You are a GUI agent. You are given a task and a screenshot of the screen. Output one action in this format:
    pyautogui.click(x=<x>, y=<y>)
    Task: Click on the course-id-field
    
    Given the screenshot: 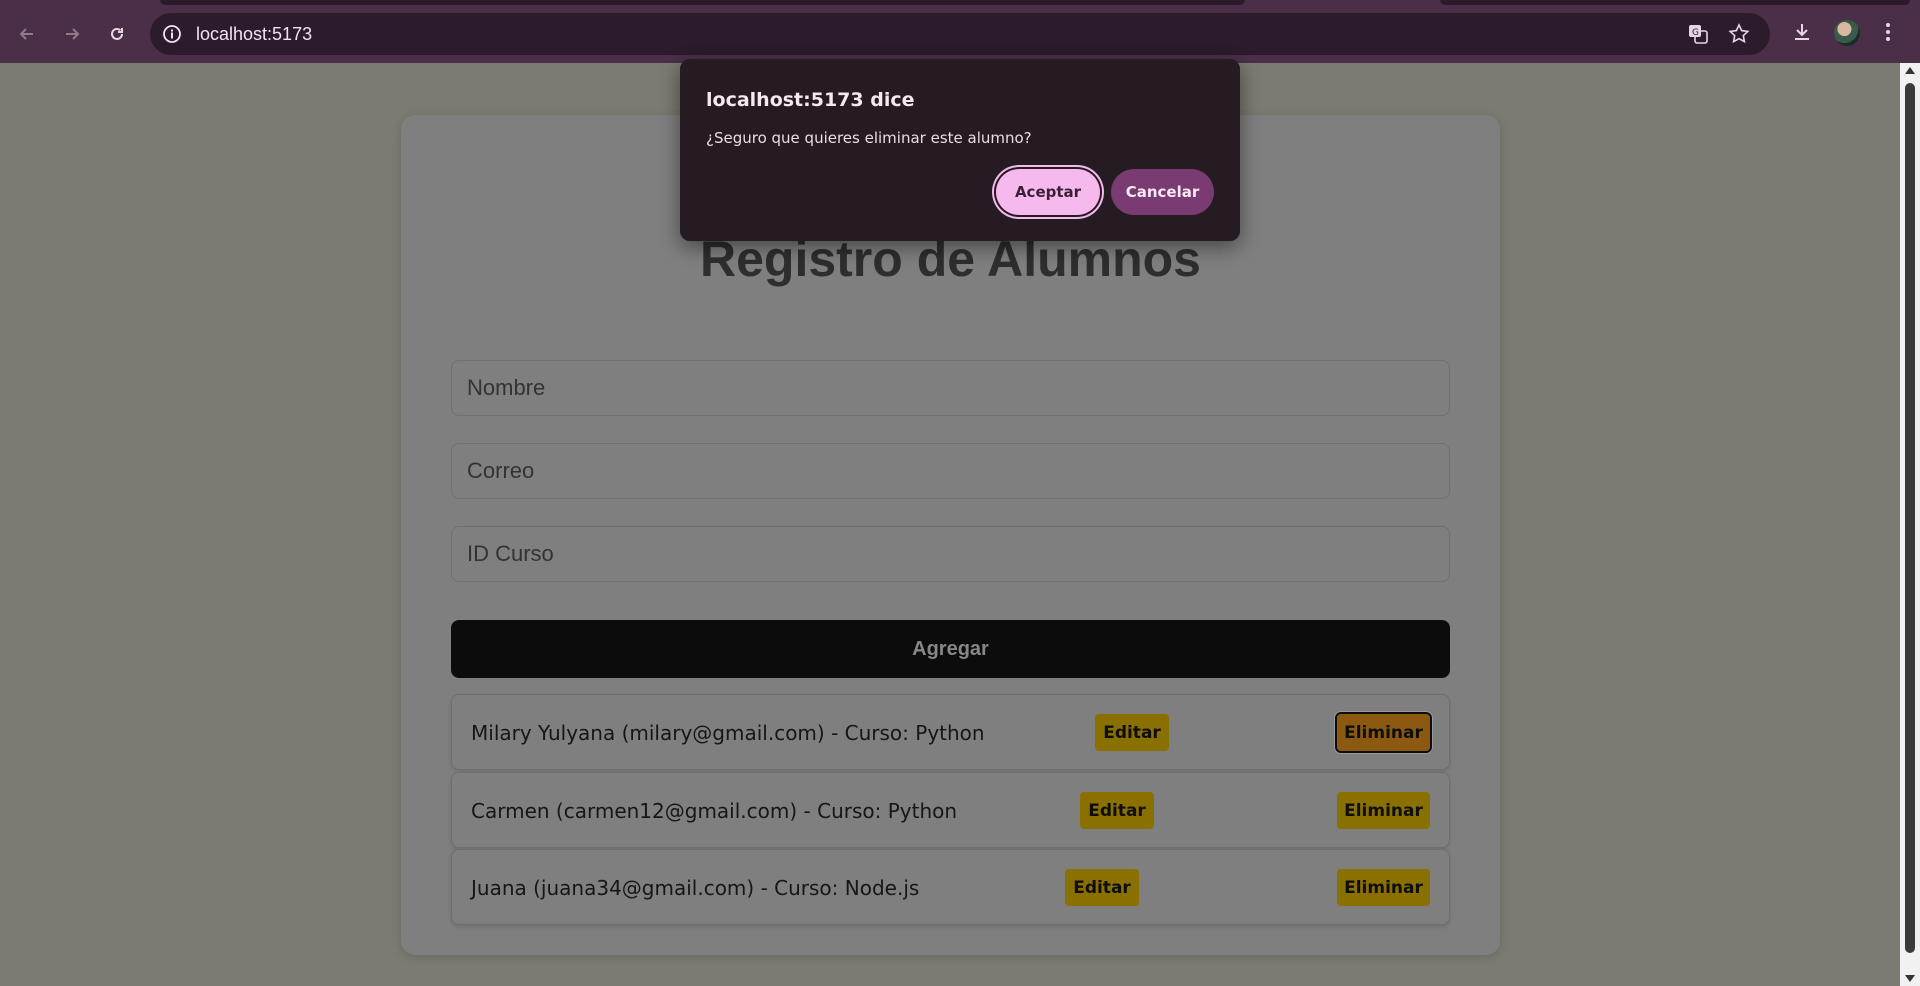 What is the action you would take?
    pyautogui.click(x=950, y=554)
    